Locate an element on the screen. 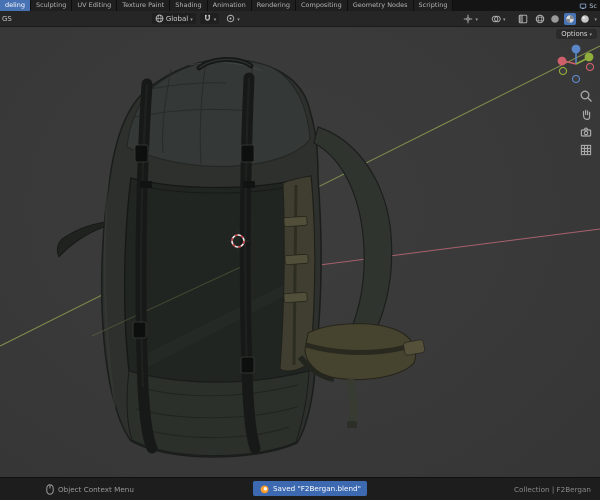 The width and height of the screenshot is (600, 500). options-label: Options is located at coordinates (574, 34).